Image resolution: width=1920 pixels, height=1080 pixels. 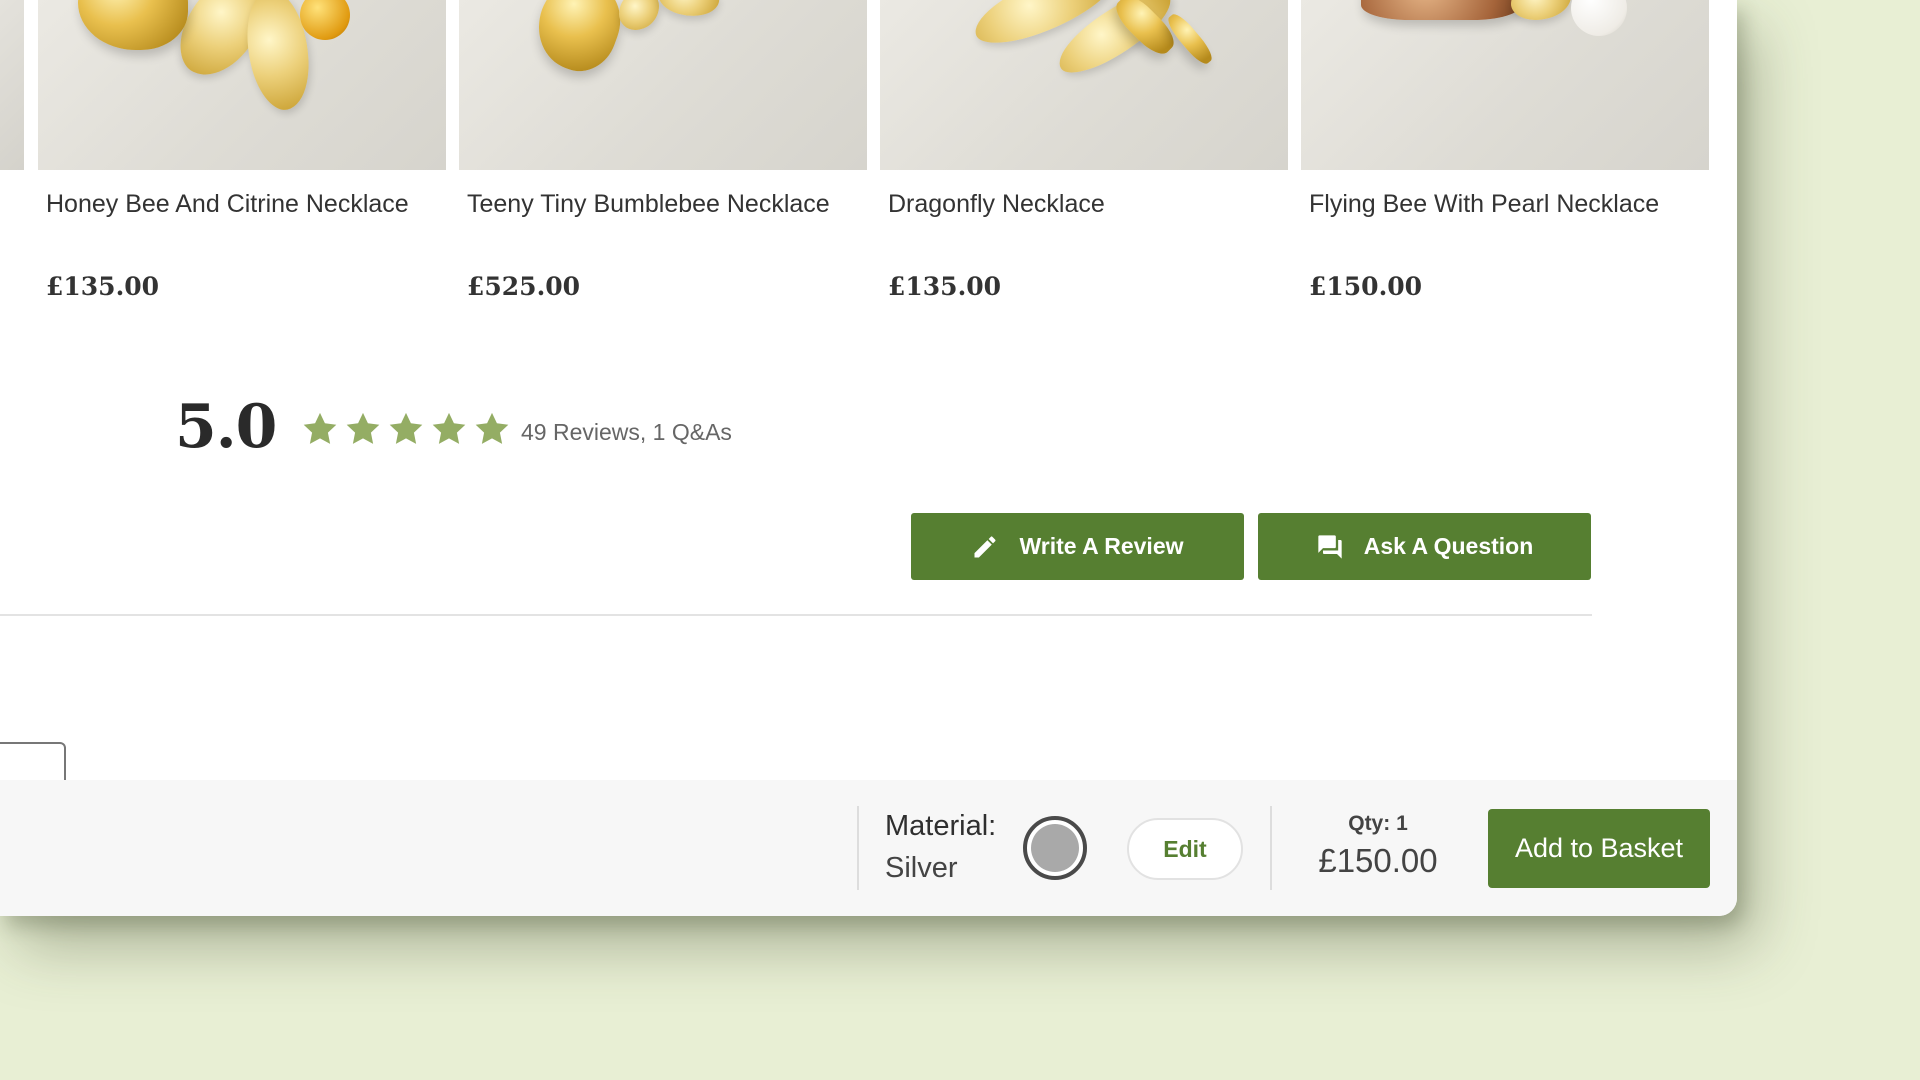 I want to click on write-review-label: Write A Review, so click(x=1101, y=546).